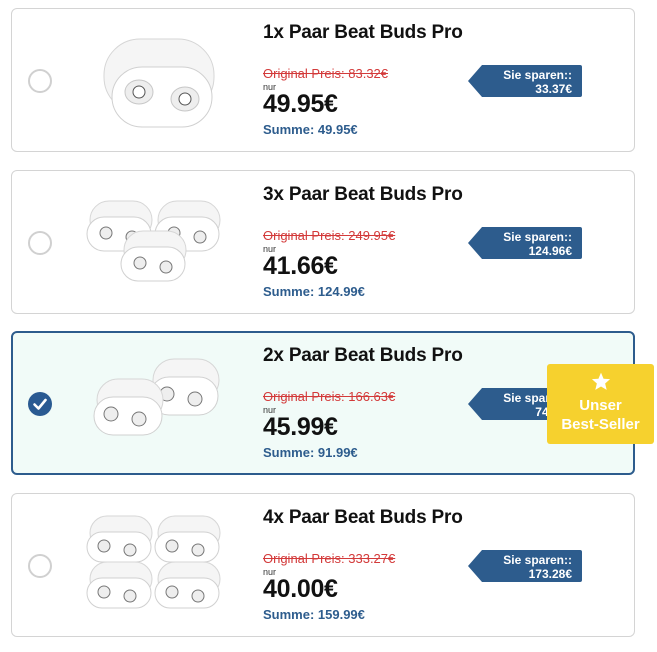 The image size is (657, 652). What do you see at coordinates (310, 452) in the screenshot?
I see `offer-sum: Summe: 91.99€` at bounding box center [310, 452].